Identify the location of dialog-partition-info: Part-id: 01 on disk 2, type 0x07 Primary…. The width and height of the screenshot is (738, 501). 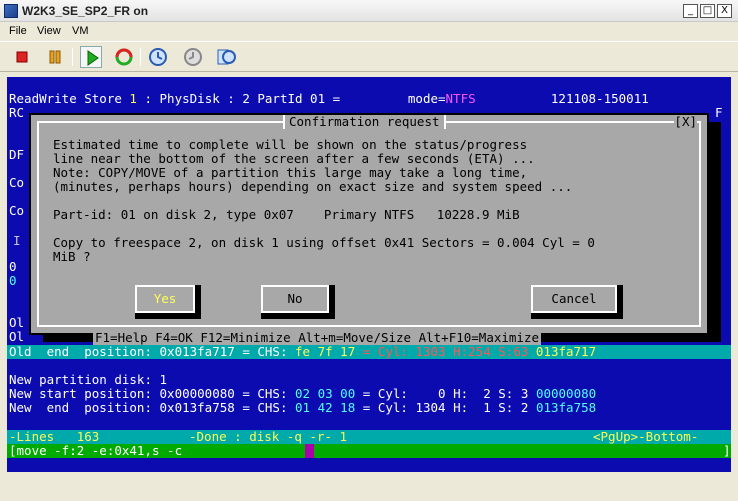
(286, 214).